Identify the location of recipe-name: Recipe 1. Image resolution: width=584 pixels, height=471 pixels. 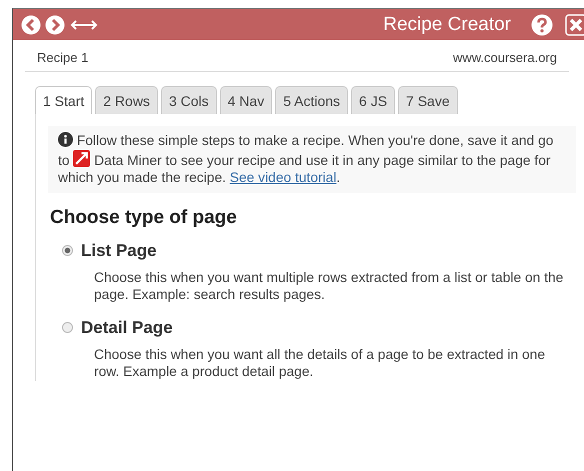
(62, 57).